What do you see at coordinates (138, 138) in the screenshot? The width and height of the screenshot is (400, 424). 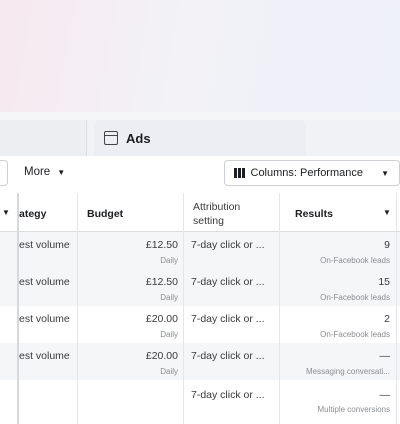 I see `tab-ads-label: Ads` at bounding box center [138, 138].